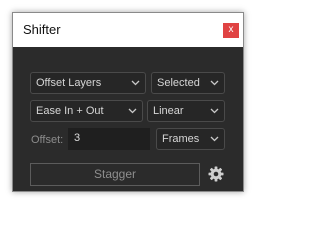  What do you see at coordinates (181, 139) in the screenshot?
I see `offset-unit-label: Frames` at bounding box center [181, 139].